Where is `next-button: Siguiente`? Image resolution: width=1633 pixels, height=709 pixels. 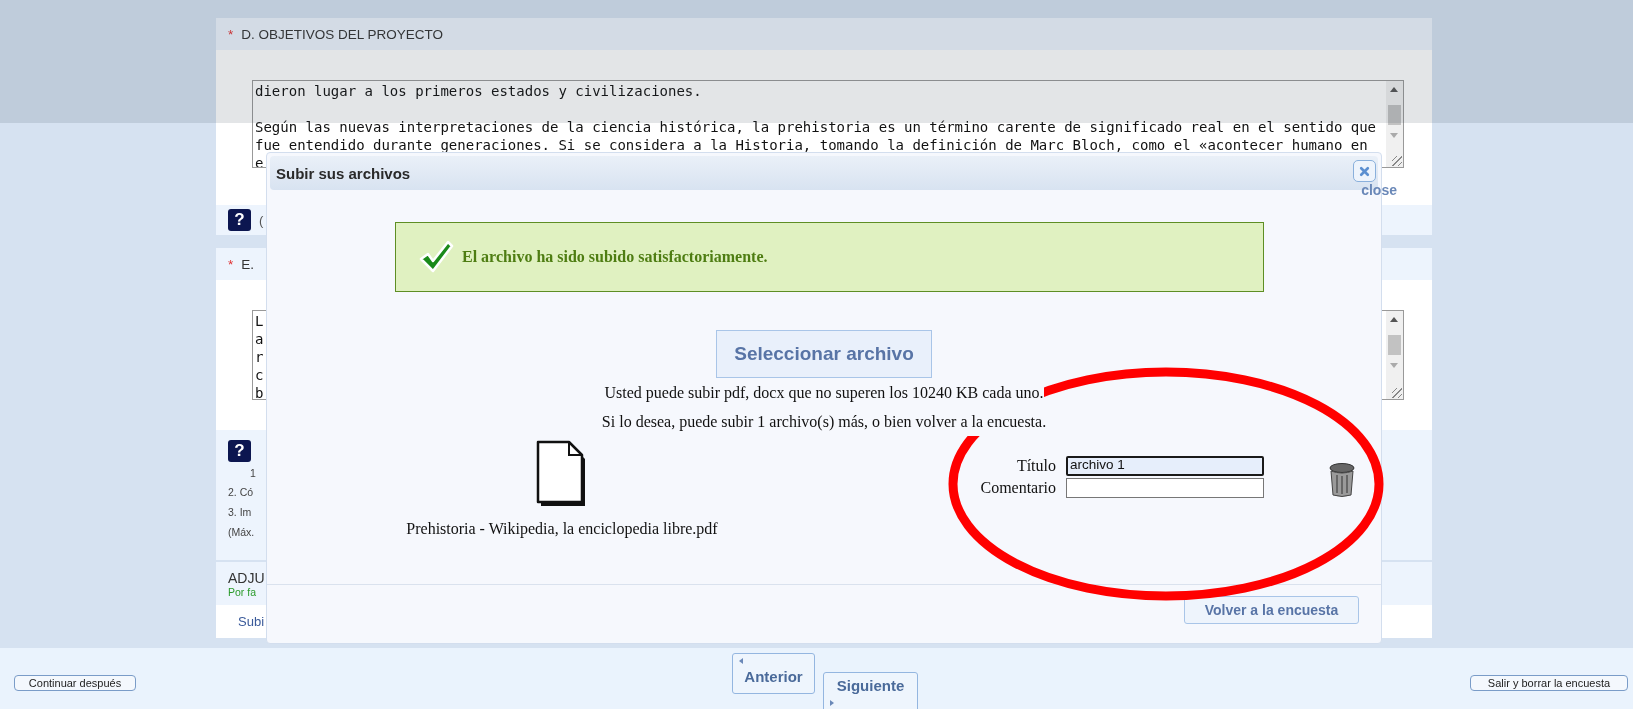
next-button: Siguiente is located at coordinates (870, 690).